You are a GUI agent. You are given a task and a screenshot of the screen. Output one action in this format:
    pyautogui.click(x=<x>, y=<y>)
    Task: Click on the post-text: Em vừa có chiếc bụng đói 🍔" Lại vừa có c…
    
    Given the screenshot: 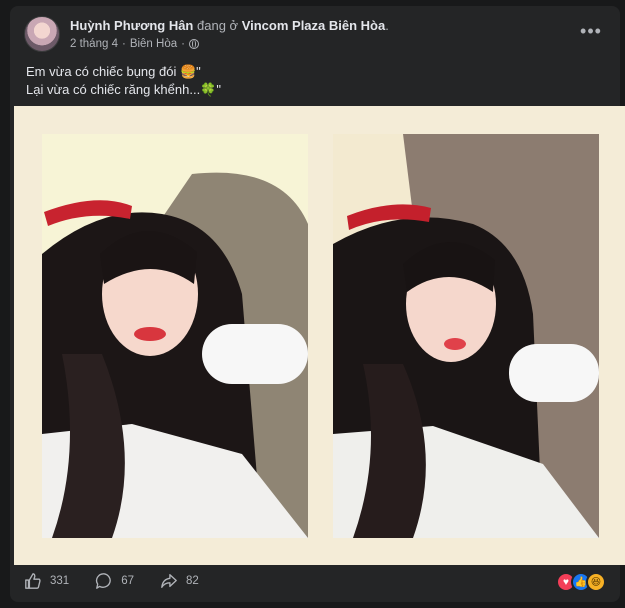 What is the action you would take?
    pyautogui.click(x=123, y=81)
    